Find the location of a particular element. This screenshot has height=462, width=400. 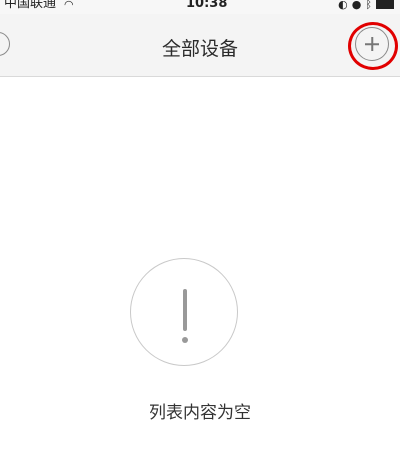

bluetooth-icon: ᛒ is located at coordinates (368, 5).